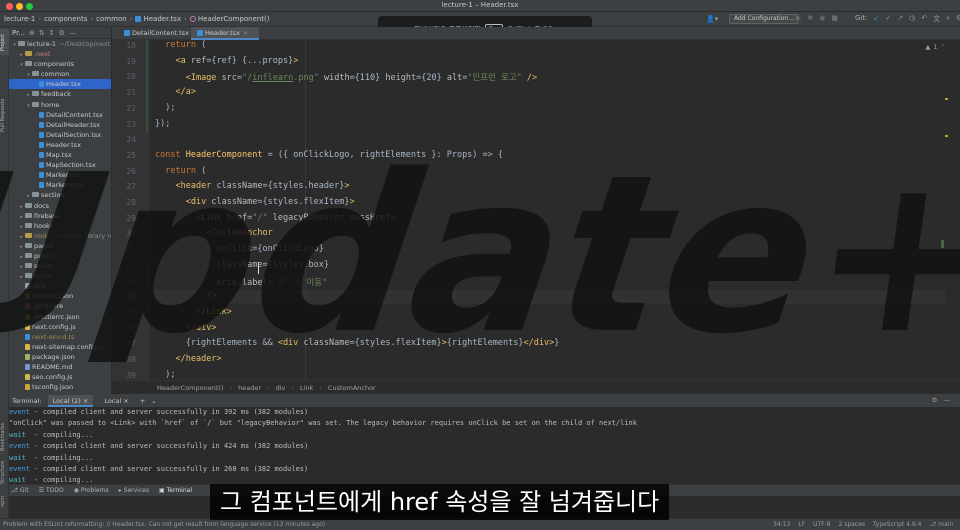 The image size is (960, 530). I want to click on line-number: 29, so click(124, 218).